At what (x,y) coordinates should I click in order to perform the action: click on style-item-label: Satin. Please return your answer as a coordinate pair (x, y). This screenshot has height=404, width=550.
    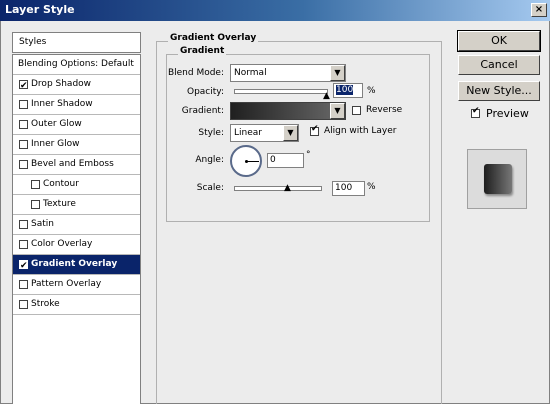
    Looking at the image, I should click on (42, 224).